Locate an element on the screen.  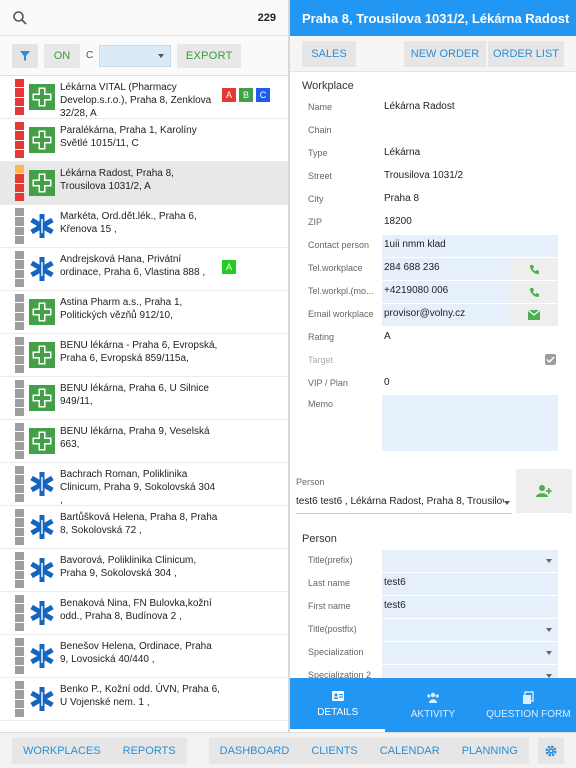
detail-toolbar: SALES NEW ORDER ORDER LIST is located at coordinates (433, 54).